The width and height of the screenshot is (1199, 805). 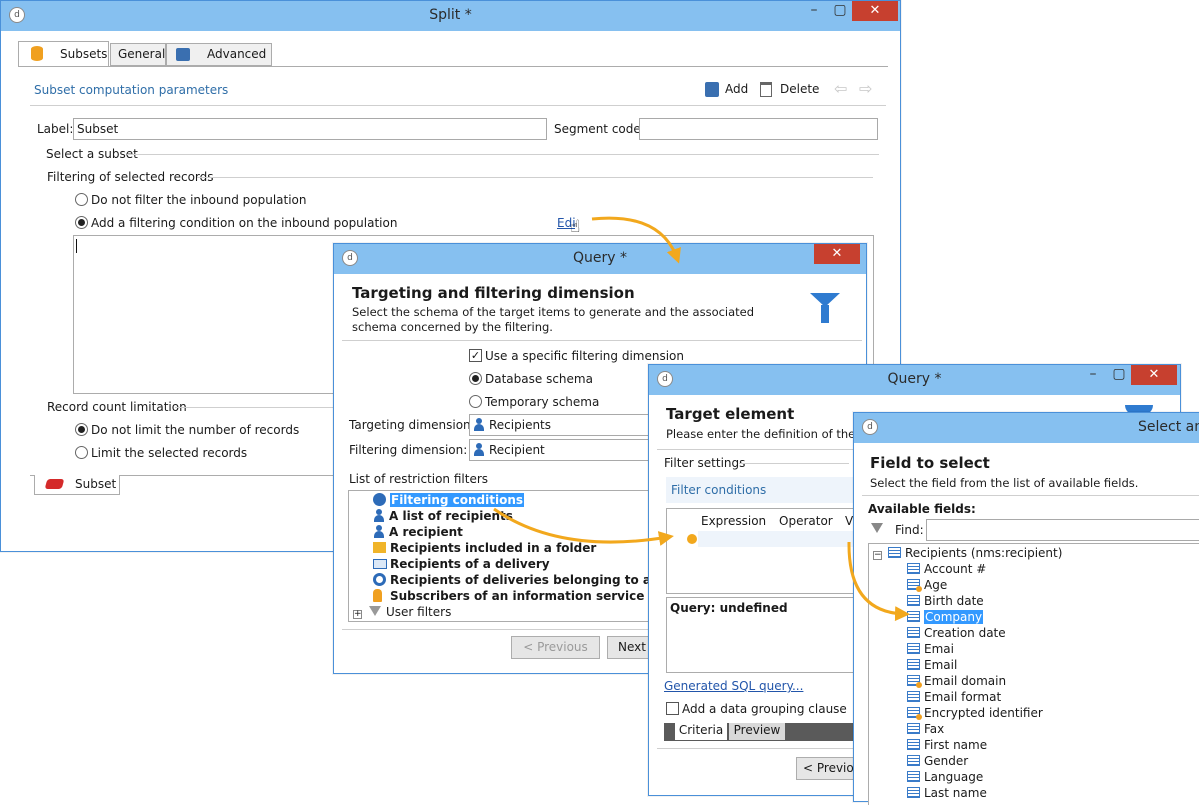 I want to click on filter-item-0: Filtering conditions, so click(x=449, y=500).